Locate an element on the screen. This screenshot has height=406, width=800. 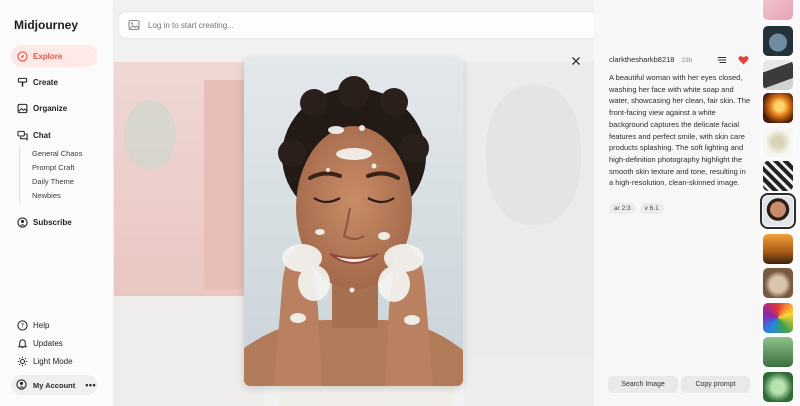
image-folder-icon is located at coordinates (22, 108).